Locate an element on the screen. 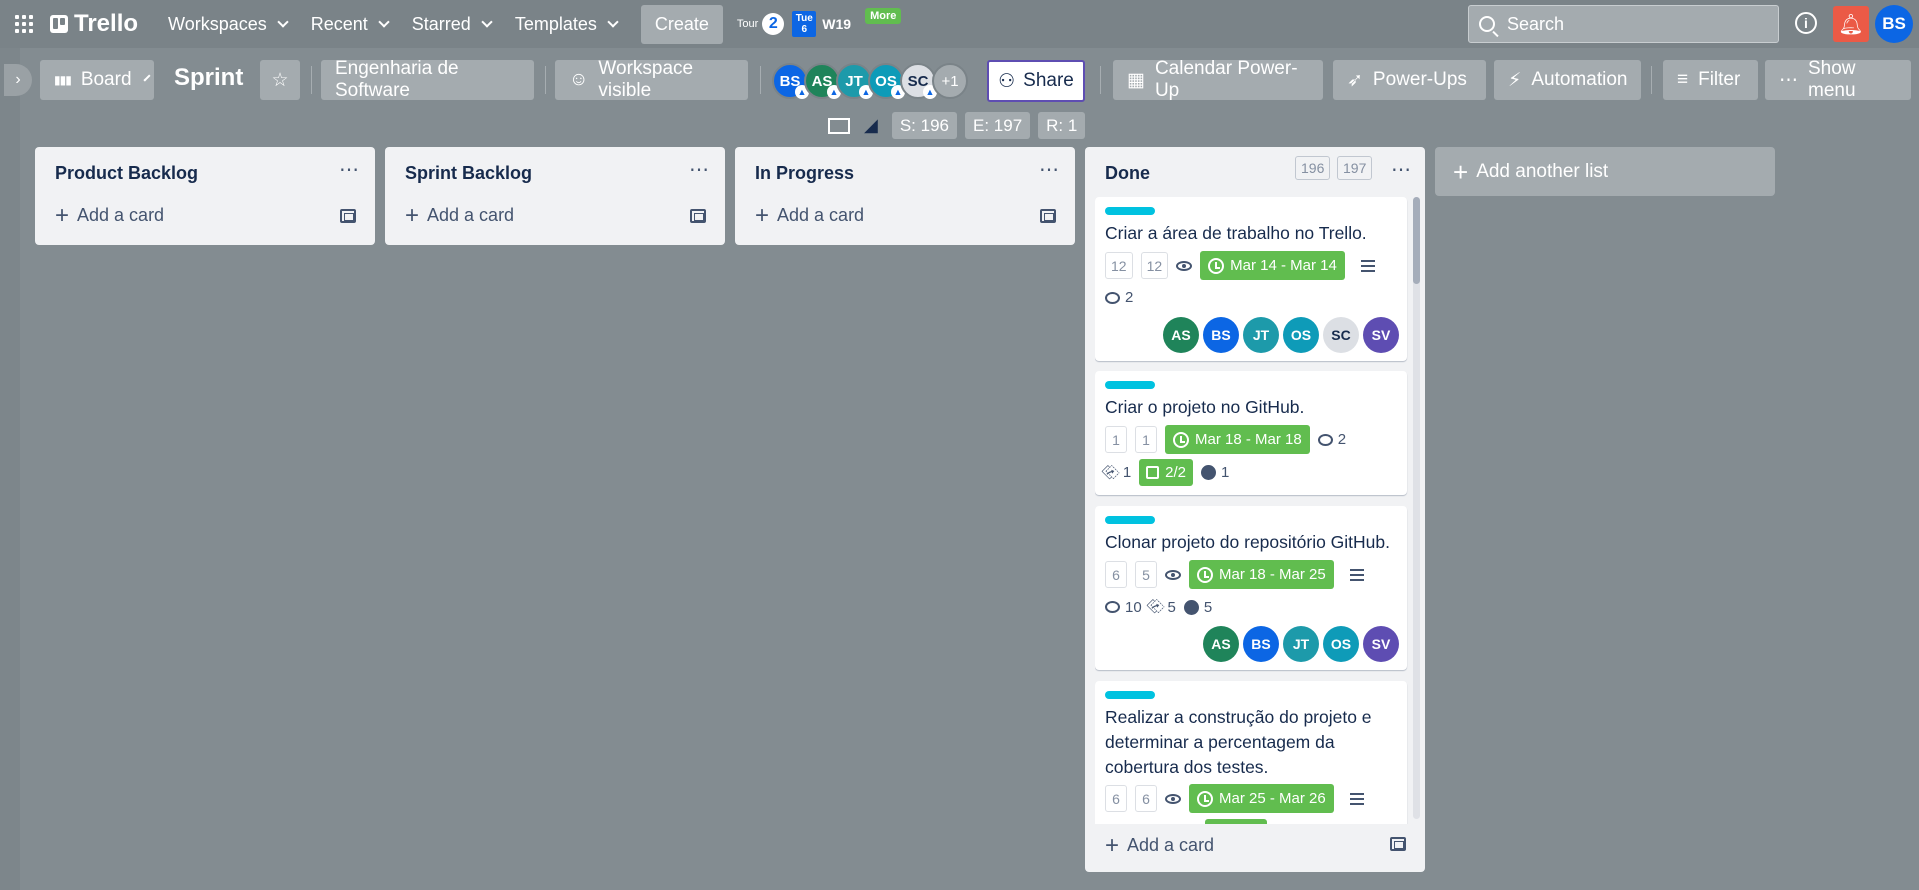  member-avatar: OS ▲ is located at coordinates (886, 81).